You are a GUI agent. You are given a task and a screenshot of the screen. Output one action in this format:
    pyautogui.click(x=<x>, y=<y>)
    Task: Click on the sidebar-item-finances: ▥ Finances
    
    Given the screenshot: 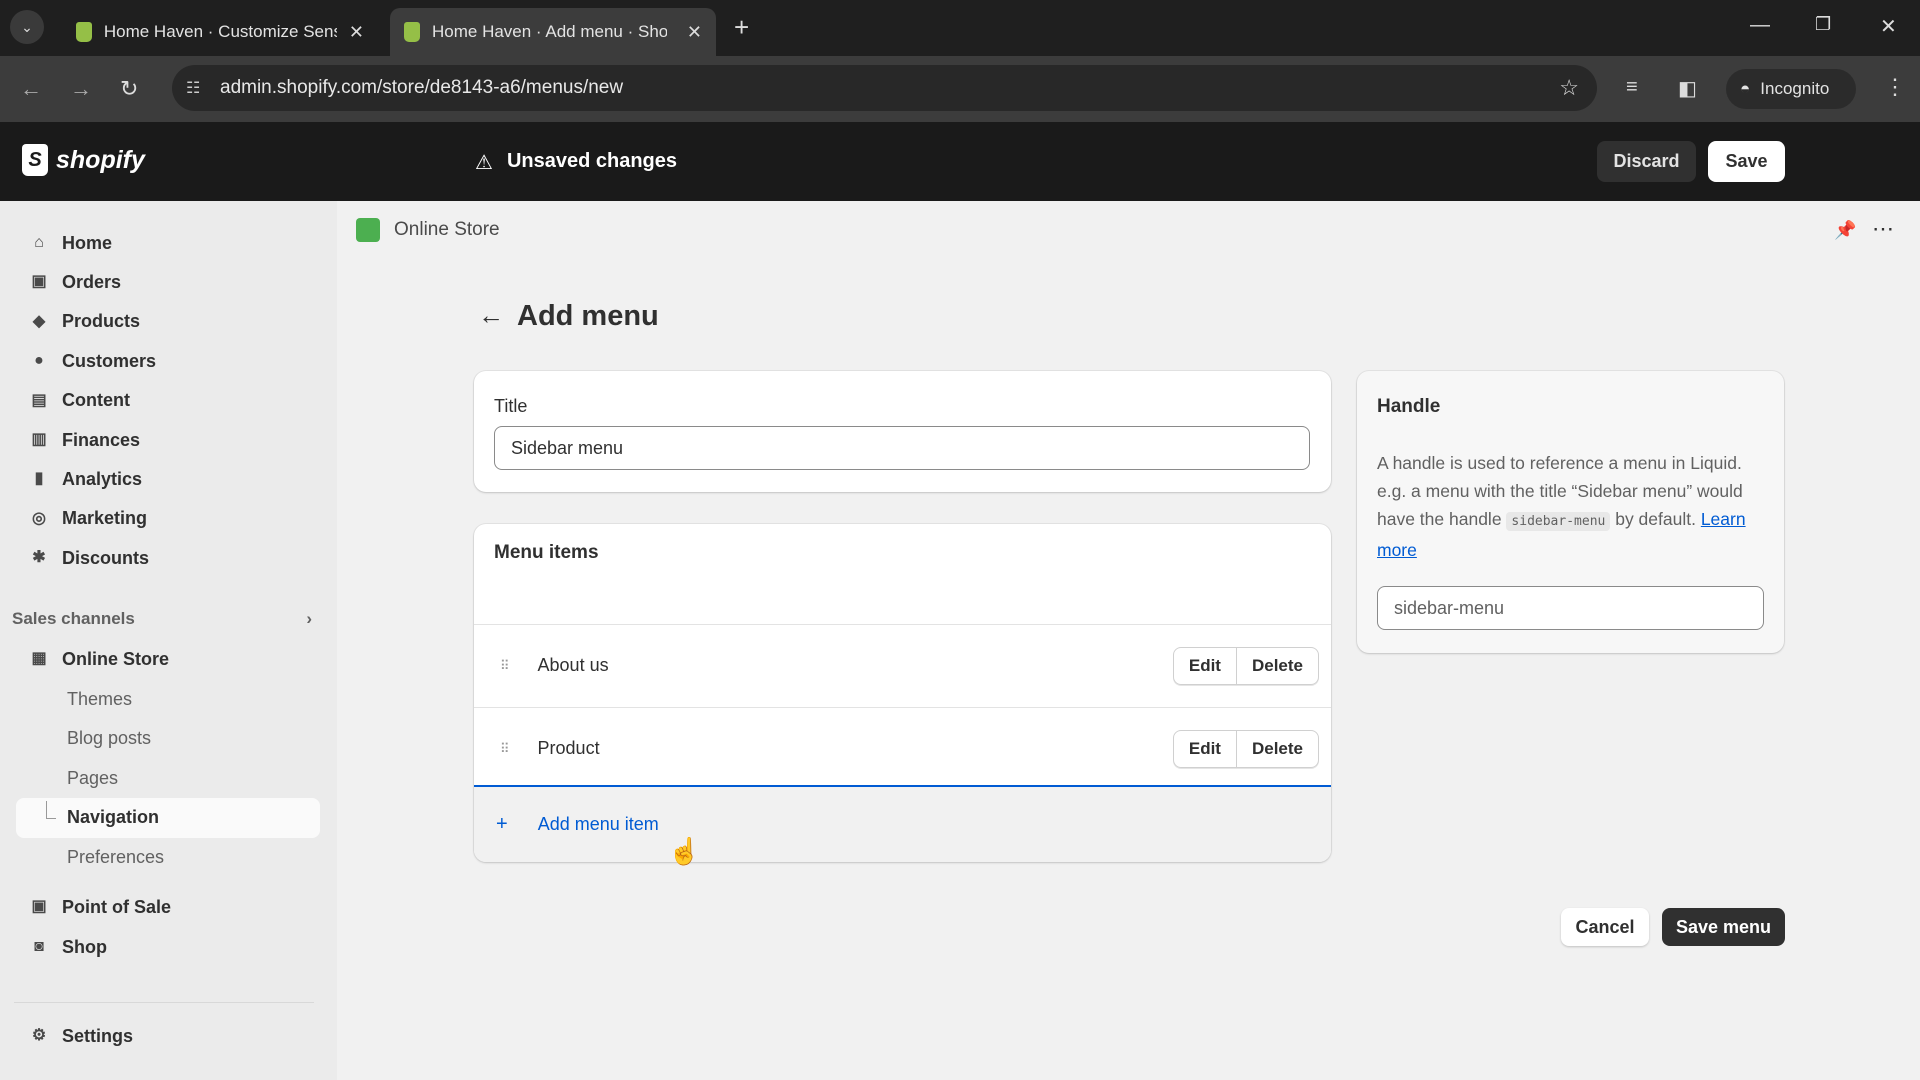 What is the action you would take?
    pyautogui.click(x=175, y=440)
    